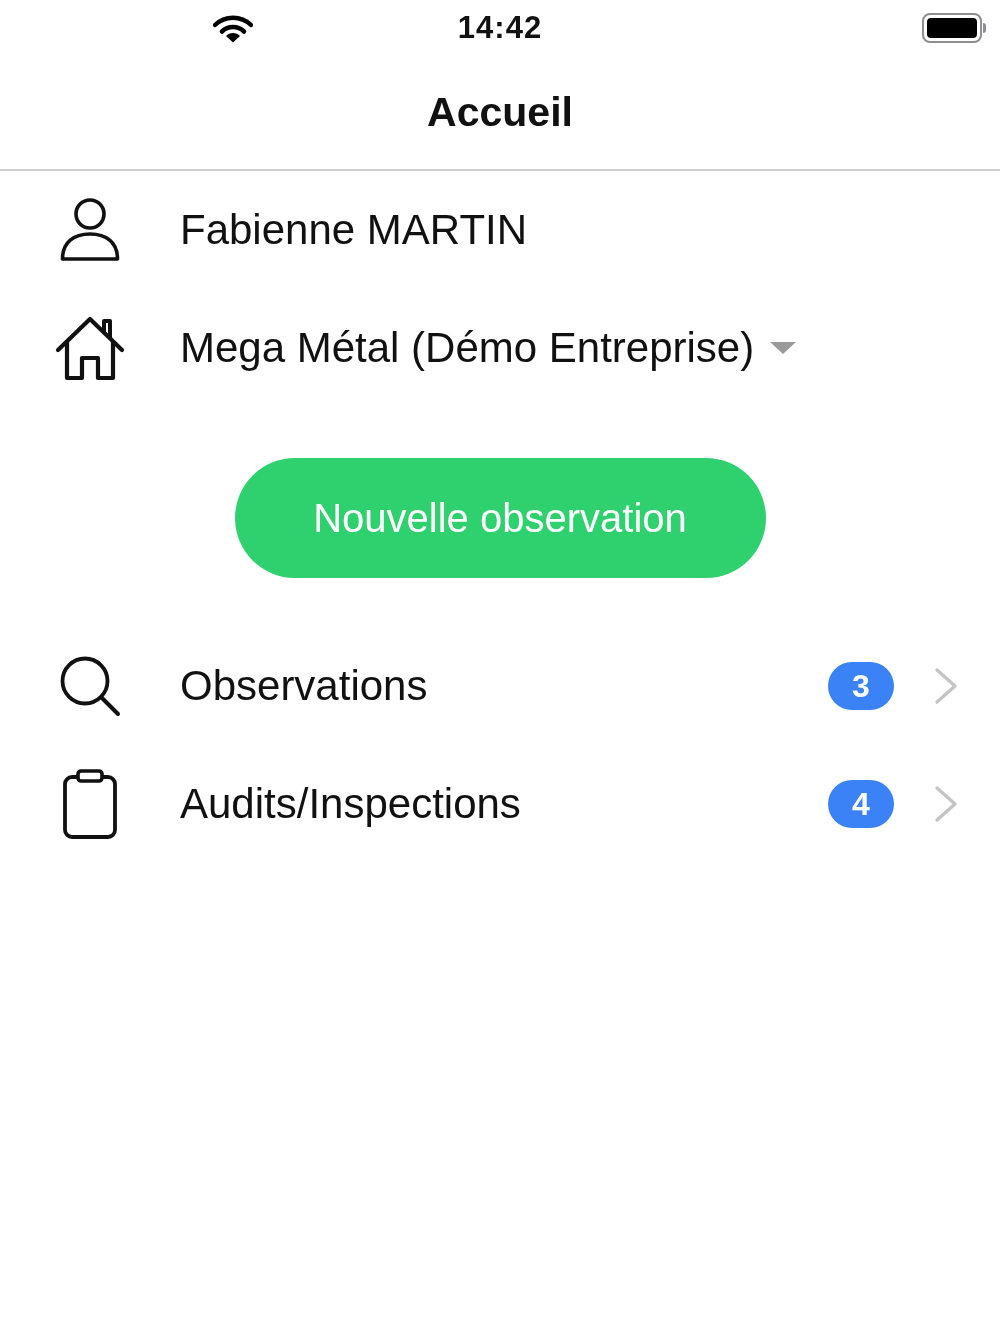 This screenshot has height=1334, width=1000. What do you see at coordinates (354, 230) in the screenshot?
I see `user-name: Fabienne MARTIN` at bounding box center [354, 230].